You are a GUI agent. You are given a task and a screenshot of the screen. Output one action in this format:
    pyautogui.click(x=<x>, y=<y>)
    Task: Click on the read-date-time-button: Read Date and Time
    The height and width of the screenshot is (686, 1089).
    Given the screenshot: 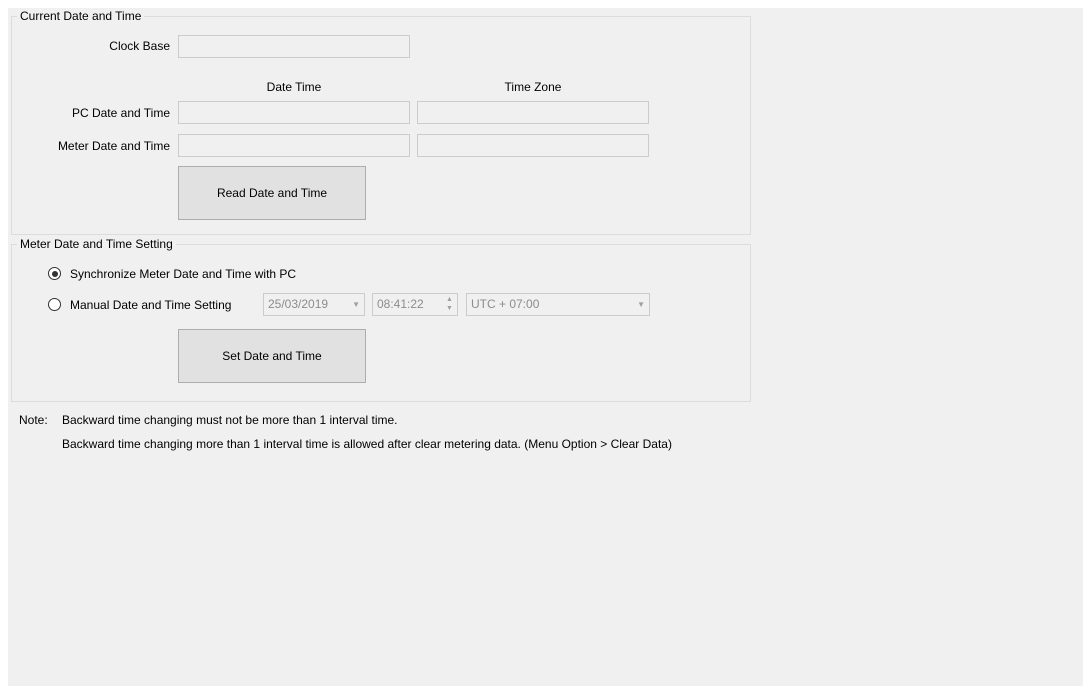 What is the action you would take?
    pyautogui.click(x=272, y=193)
    